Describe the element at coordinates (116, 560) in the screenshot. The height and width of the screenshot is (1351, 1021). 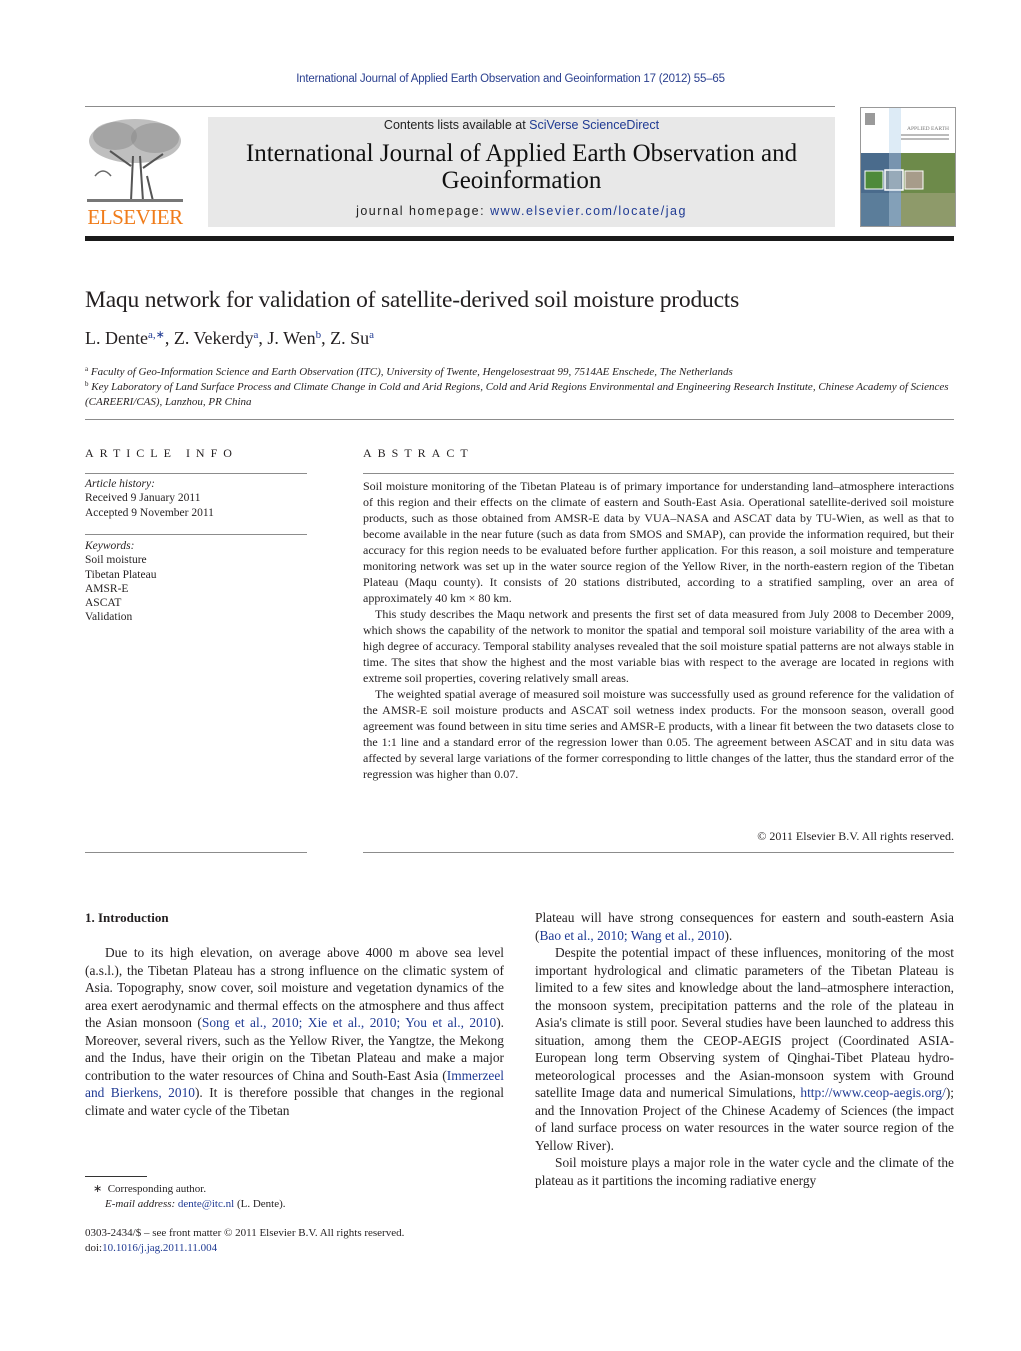
I see `keyword: Soil moisture` at that location.